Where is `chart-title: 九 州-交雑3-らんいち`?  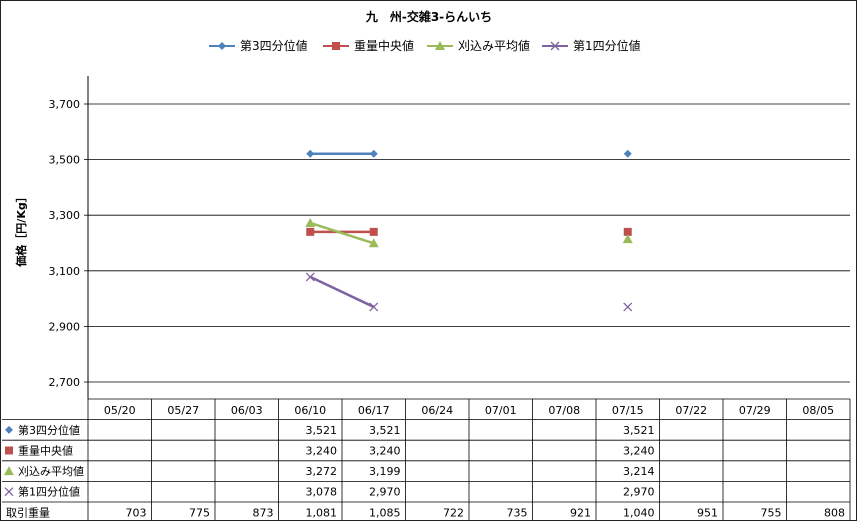
chart-title: 九 州-交雑3-らんいち is located at coordinates (428, 16).